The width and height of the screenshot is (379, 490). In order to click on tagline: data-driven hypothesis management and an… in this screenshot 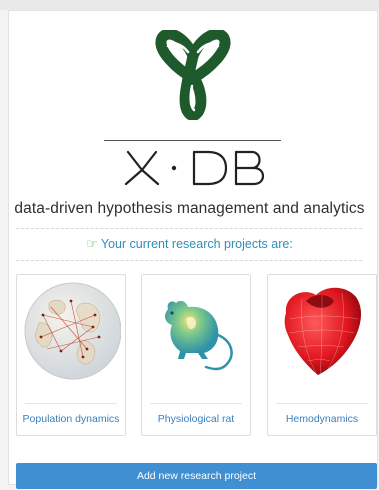, I will do `click(189, 208)`.